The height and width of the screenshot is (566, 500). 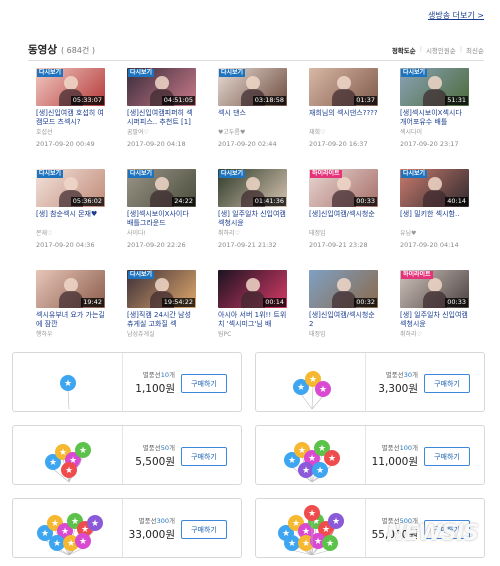 I want to click on product-info: 별풍선50개 5,500원, so click(x=153, y=455).